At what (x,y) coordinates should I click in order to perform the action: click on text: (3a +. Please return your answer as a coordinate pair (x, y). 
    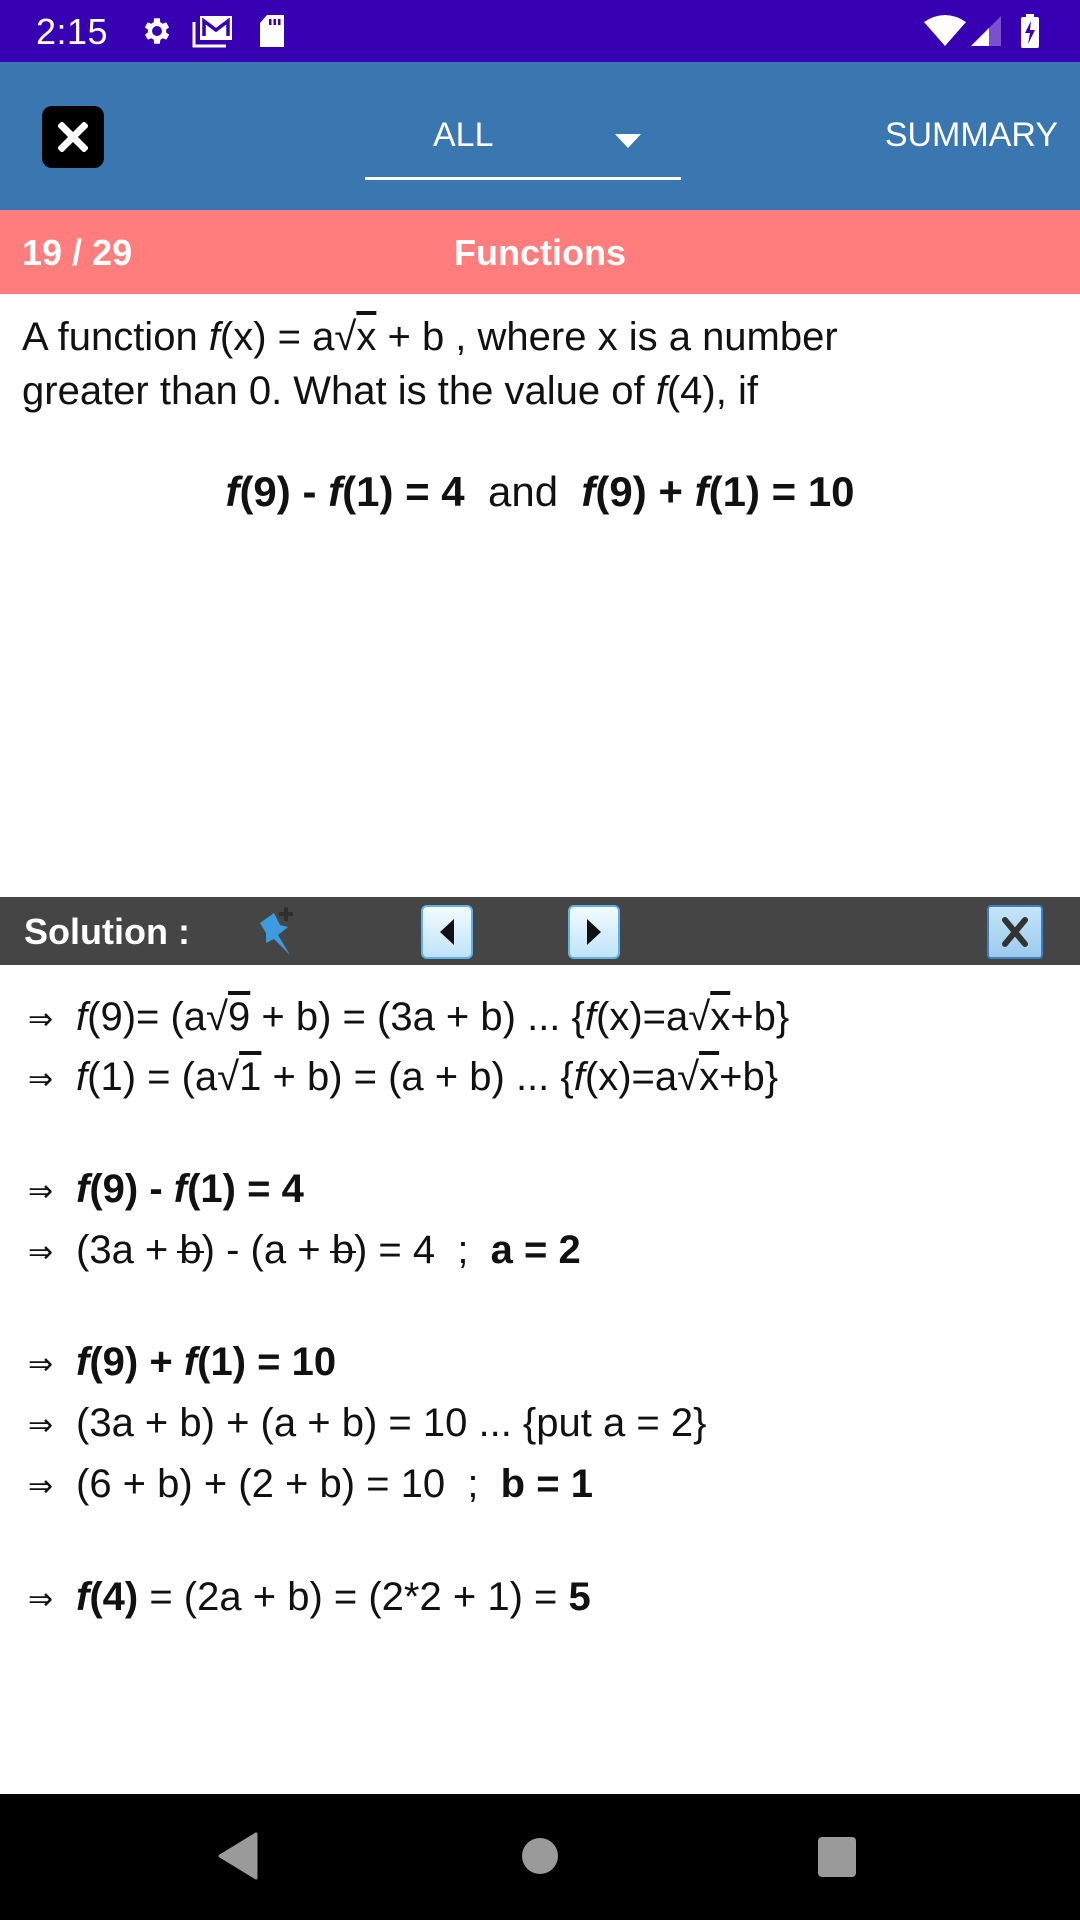
    Looking at the image, I should click on (128, 1250).